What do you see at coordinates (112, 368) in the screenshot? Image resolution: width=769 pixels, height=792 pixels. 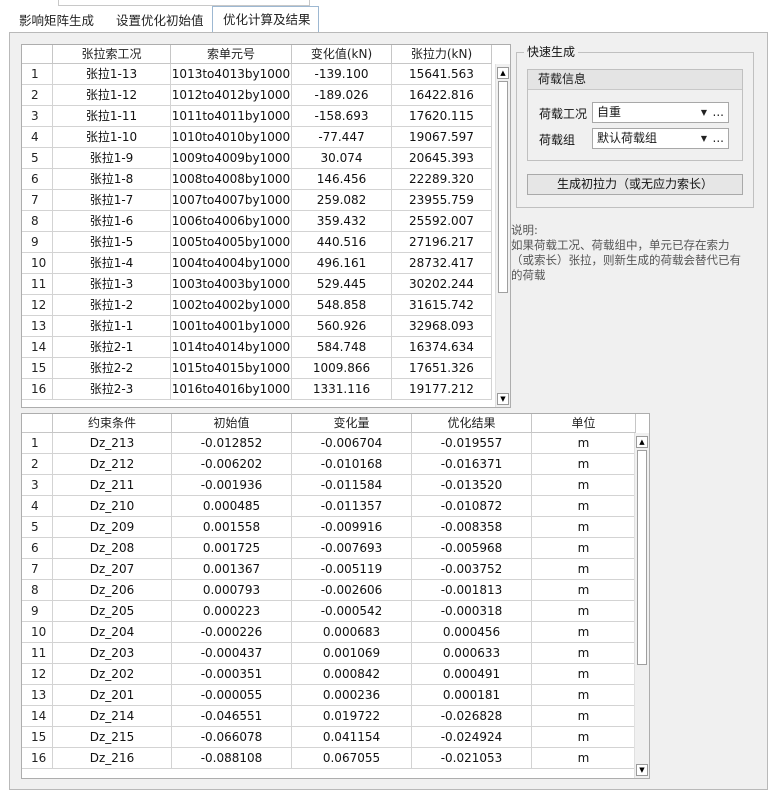 I see `cell-case: 张拉2-2` at bounding box center [112, 368].